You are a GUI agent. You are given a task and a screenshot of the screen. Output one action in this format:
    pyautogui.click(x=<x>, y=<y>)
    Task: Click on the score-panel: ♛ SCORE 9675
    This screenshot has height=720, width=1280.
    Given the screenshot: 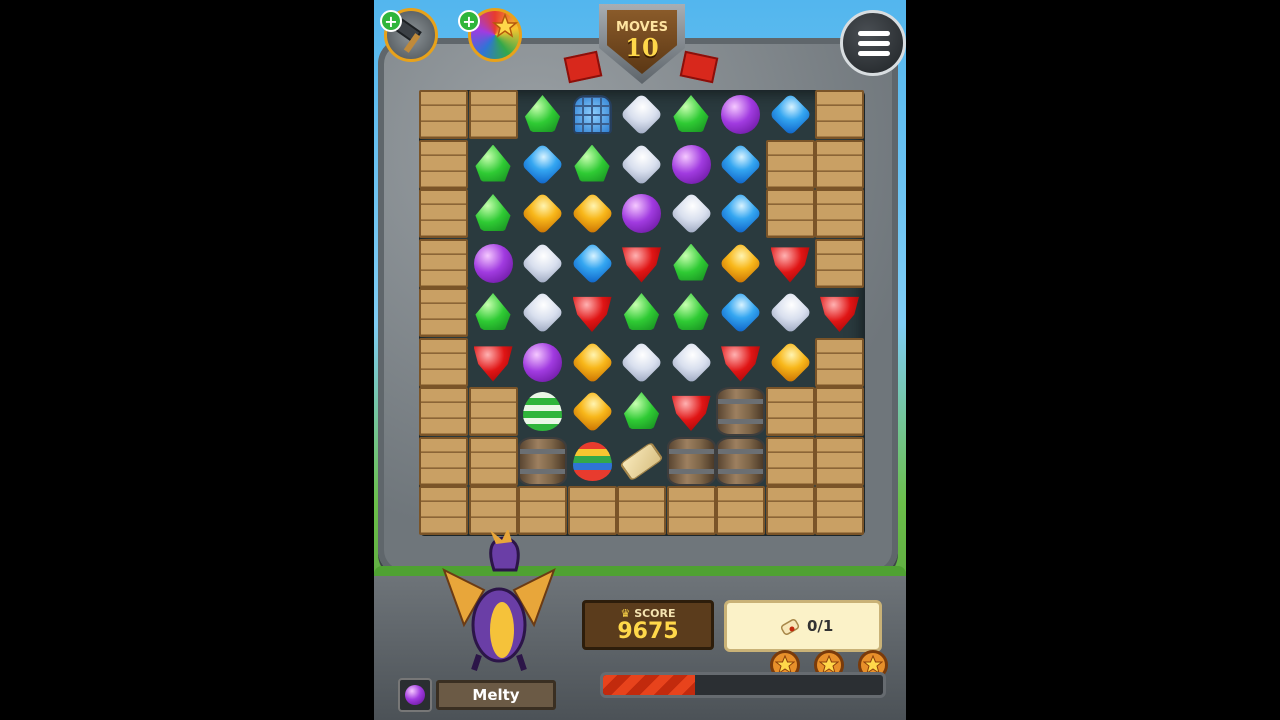 What is the action you would take?
    pyautogui.click(x=648, y=625)
    